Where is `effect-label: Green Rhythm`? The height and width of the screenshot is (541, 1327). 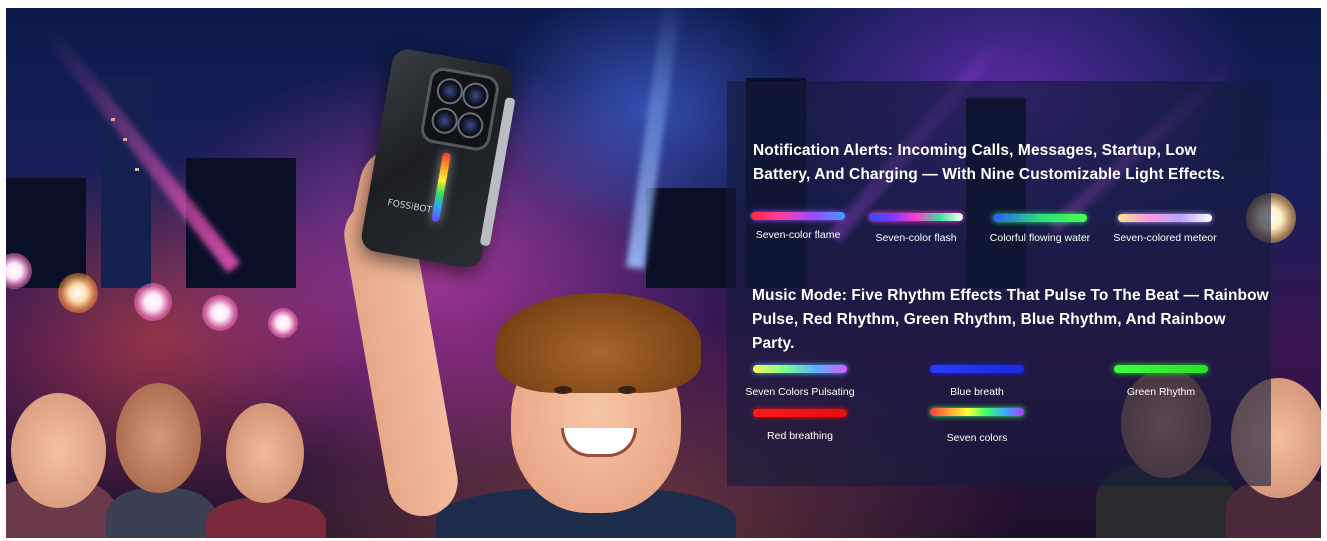 effect-label: Green Rhythm is located at coordinates (1161, 392).